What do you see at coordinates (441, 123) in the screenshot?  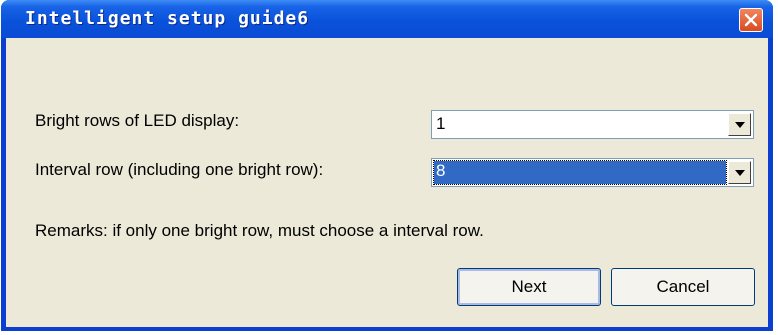 I see `bright-rows-value: 1` at bounding box center [441, 123].